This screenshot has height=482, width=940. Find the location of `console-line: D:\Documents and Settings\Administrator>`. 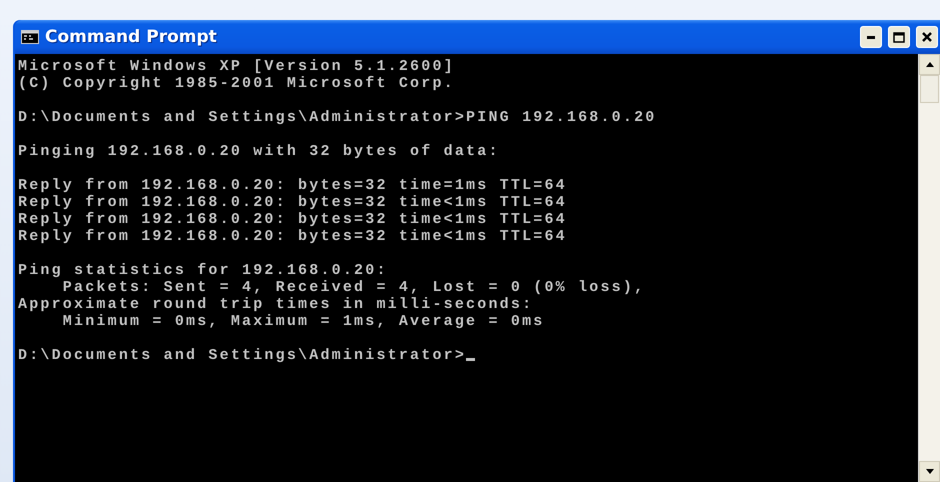

console-line: D:\Documents and Settings\Administrator> is located at coordinates (466, 355).